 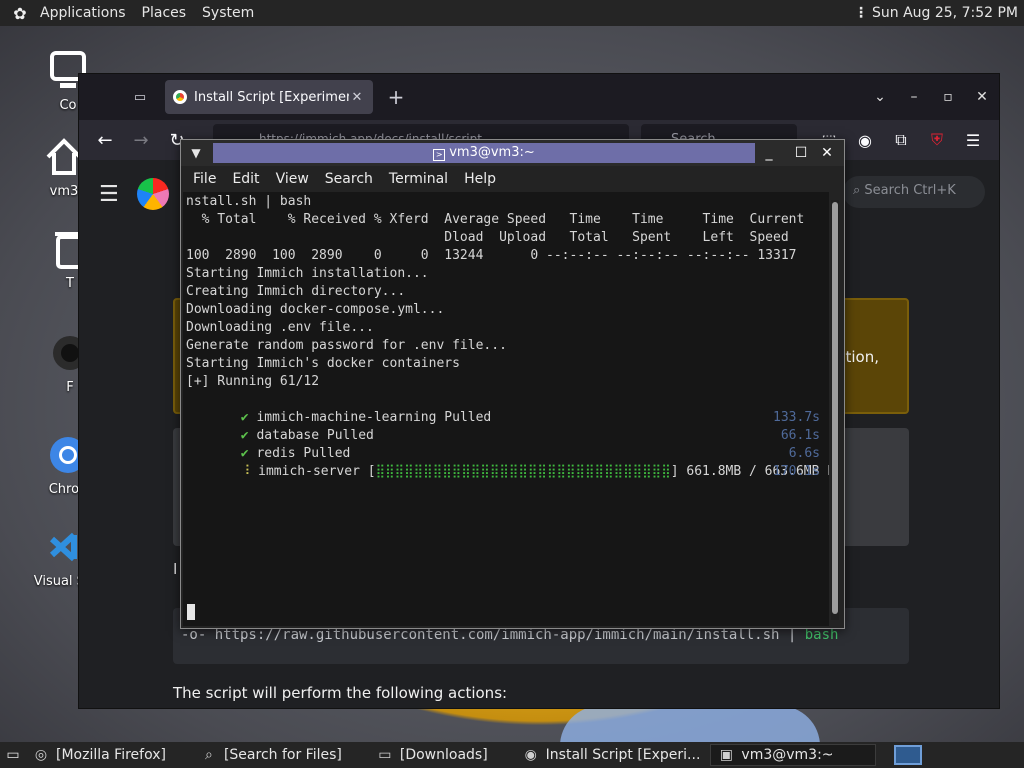 What do you see at coordinates (253, 381) in the screenshot?
I see `terminal-line: [+] Running 61/12` at bounding box center [253, 381].